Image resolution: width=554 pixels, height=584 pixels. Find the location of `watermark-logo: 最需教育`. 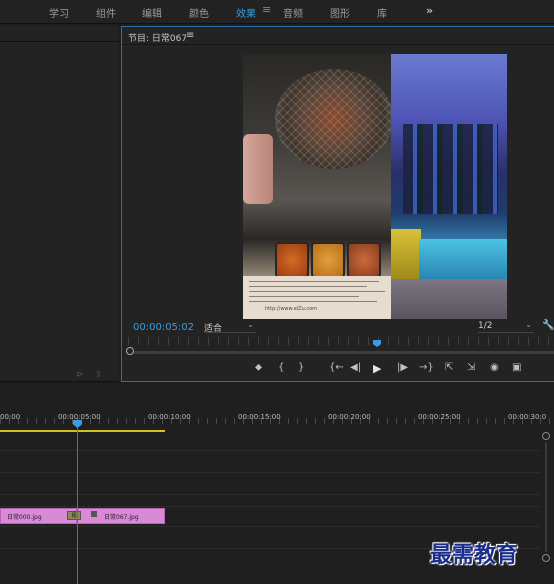

watermark-logo: 最需教育 is located at coordinates (474, 555).